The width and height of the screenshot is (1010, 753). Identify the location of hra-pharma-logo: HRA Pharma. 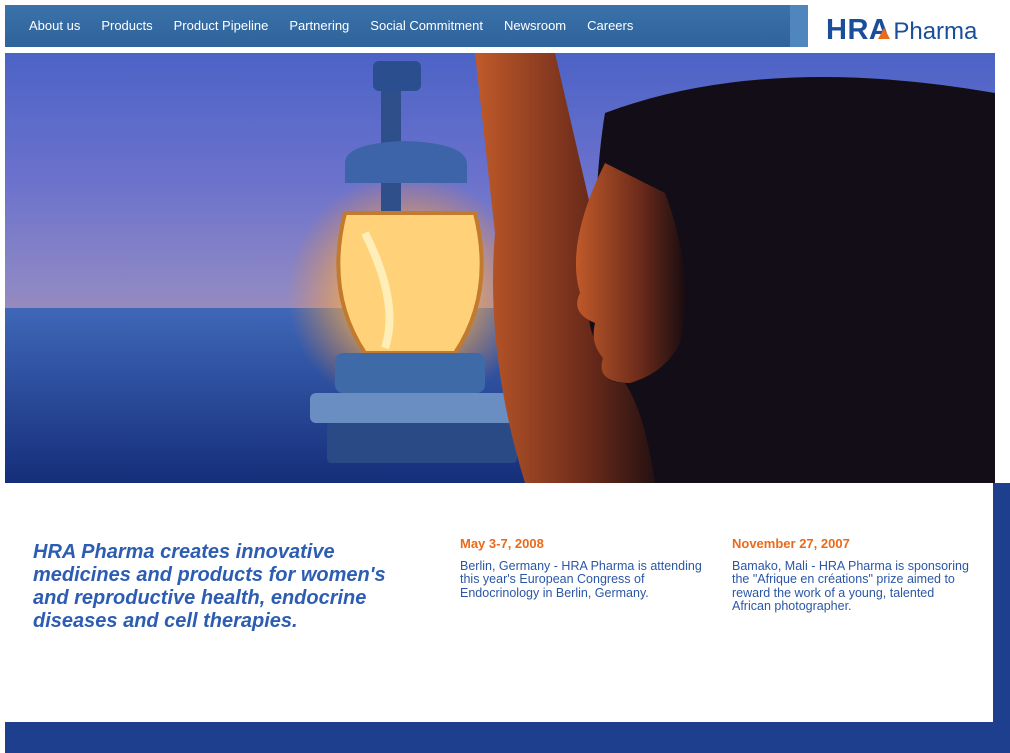
(901, 31).